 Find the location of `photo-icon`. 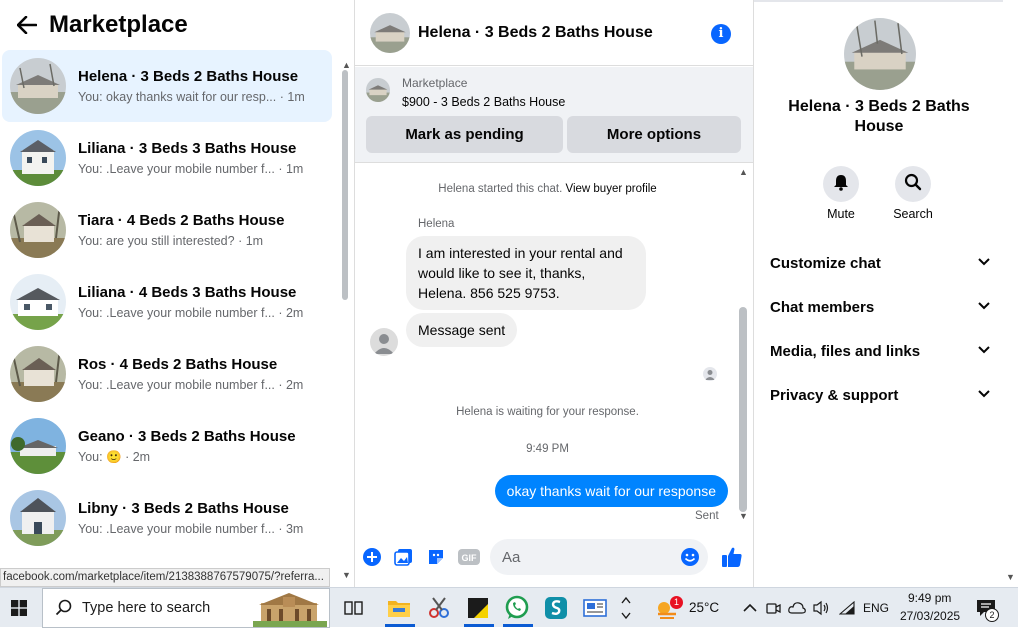

photo-icon is located at coordinates (404, 557).